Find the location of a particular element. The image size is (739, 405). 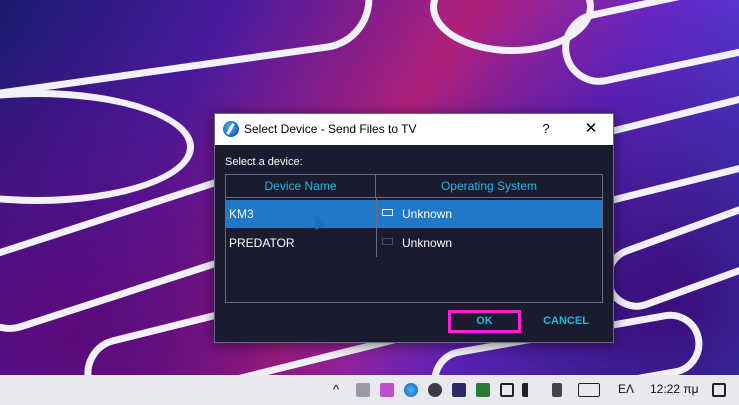

notifications-icon is located at coordinates (719, 390).